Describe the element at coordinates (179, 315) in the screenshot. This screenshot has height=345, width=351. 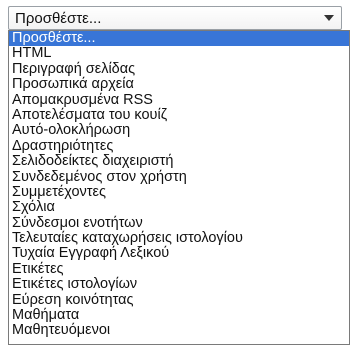
I see `option-courses: Μαθήματα` at that location.